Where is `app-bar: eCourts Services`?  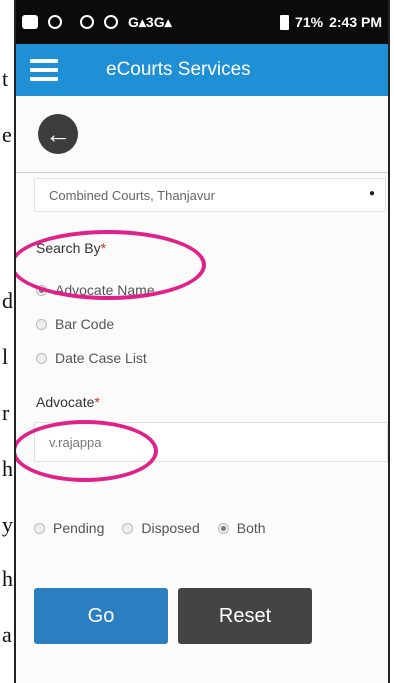
app-bar: eCourts Services is located at coordinates (202, 70).